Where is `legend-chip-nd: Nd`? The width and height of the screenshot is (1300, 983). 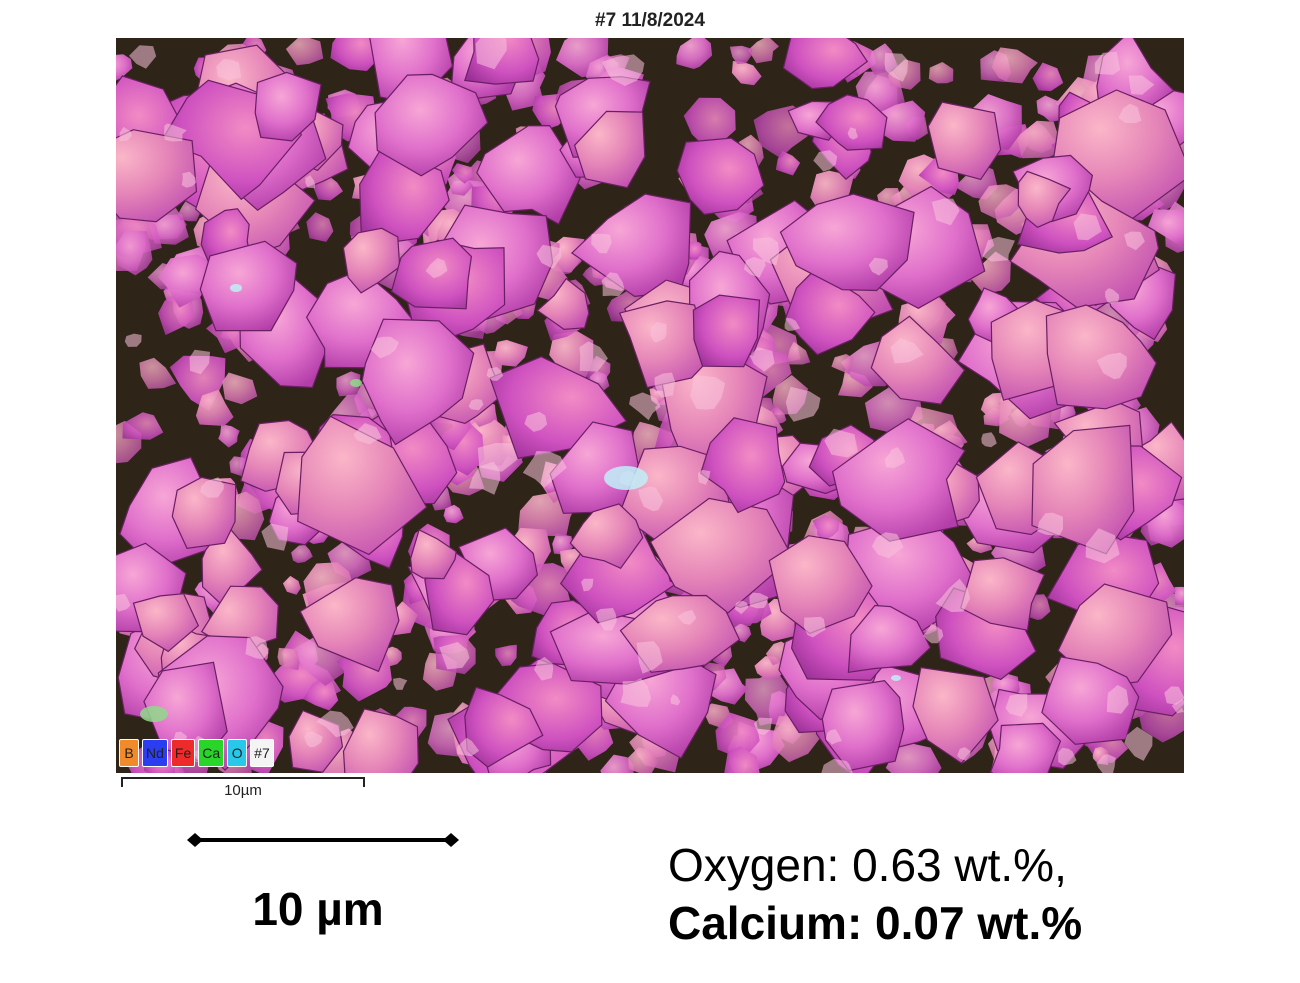
legend-chip-nd: Nd is located at coordinates (155, 753).